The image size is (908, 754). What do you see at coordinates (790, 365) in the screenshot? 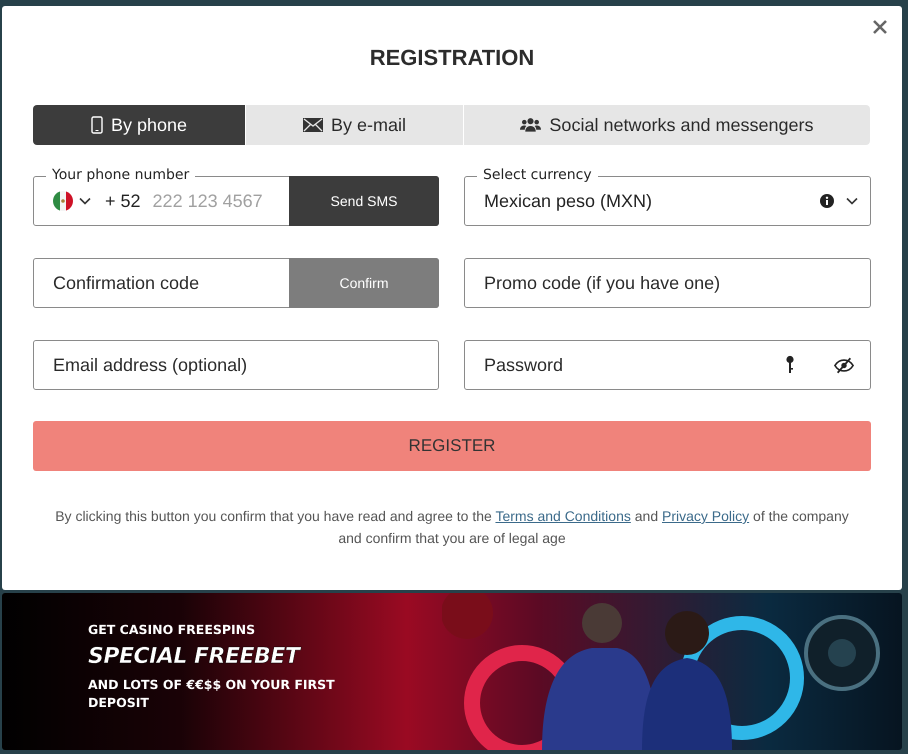
I see `key-icon` at bounding box center [790, 365].